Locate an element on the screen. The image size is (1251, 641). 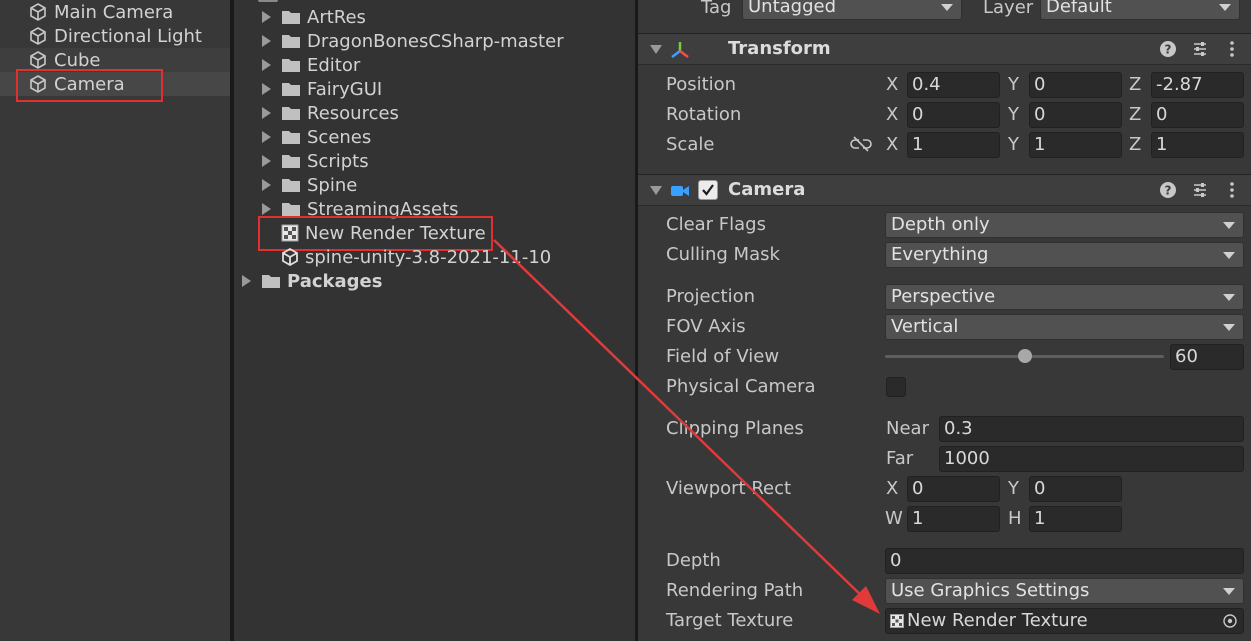
scale-z-field: 1 is located at coordinates (1197, 145).